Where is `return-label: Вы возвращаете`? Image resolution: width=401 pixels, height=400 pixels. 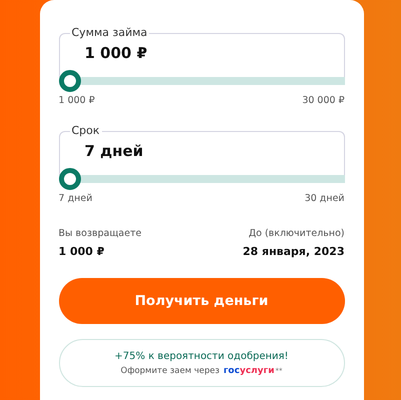 return-label: Вы возвращаете is located at coordinates (100, 233).